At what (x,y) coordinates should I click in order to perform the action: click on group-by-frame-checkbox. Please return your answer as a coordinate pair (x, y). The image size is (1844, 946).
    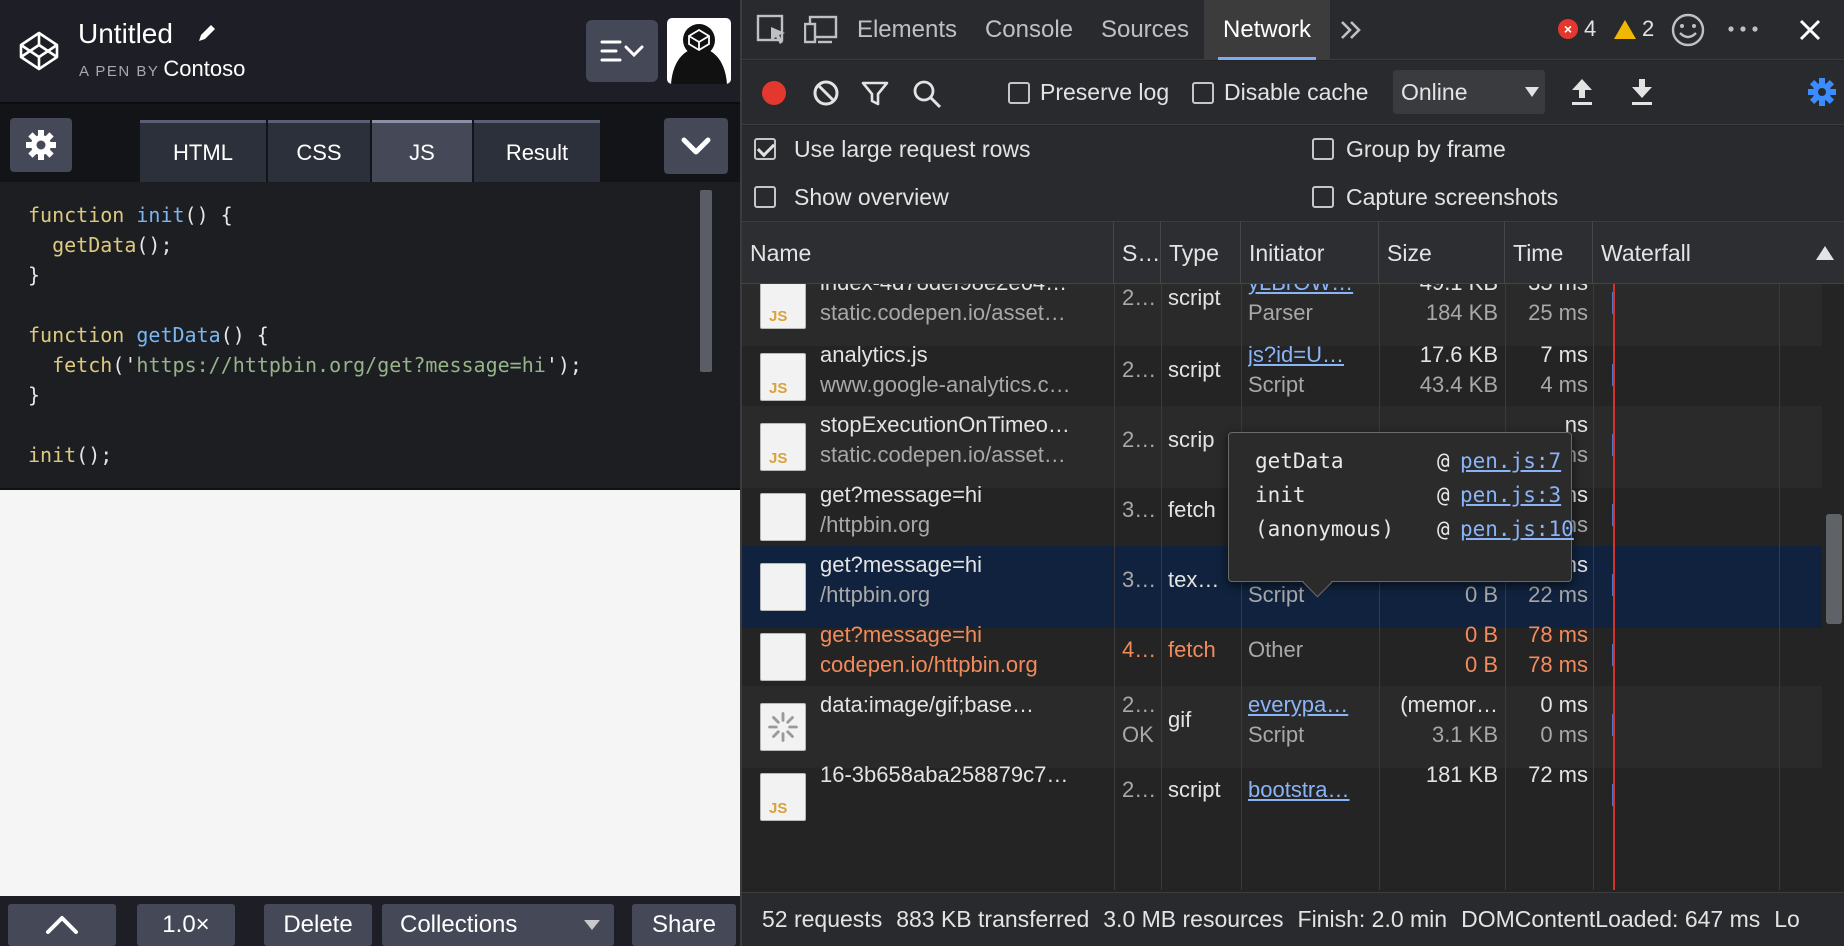
    Looking at the image, I should click on (1323, 149).